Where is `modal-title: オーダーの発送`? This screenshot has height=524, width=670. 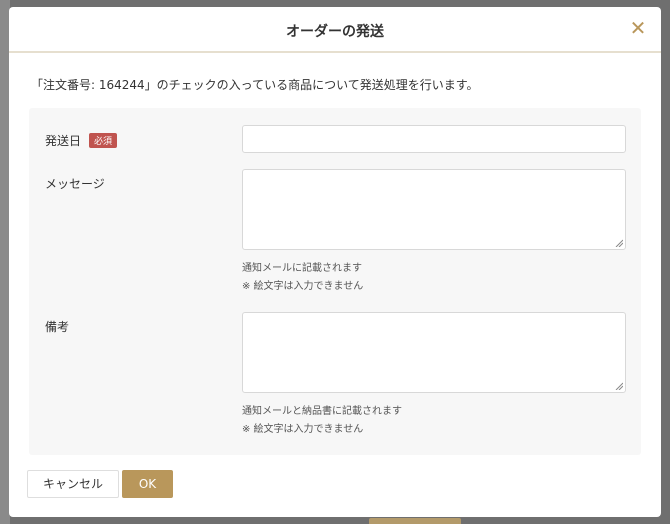 modal-title: オーダーの発送 is located at coordinates (335, 32).